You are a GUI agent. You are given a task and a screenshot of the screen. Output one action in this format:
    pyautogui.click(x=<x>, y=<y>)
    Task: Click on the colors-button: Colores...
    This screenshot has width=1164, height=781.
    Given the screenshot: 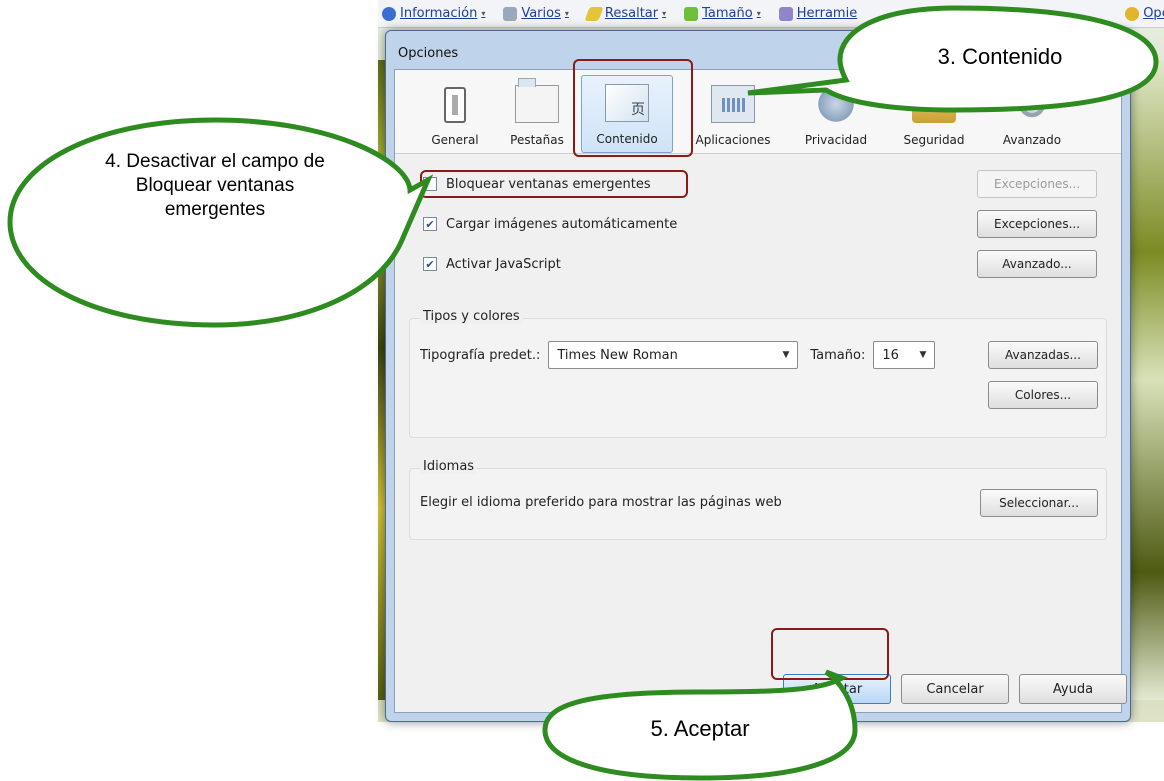 What is the action you would take?
    pyautogui.click(x=1043, y=395)
    